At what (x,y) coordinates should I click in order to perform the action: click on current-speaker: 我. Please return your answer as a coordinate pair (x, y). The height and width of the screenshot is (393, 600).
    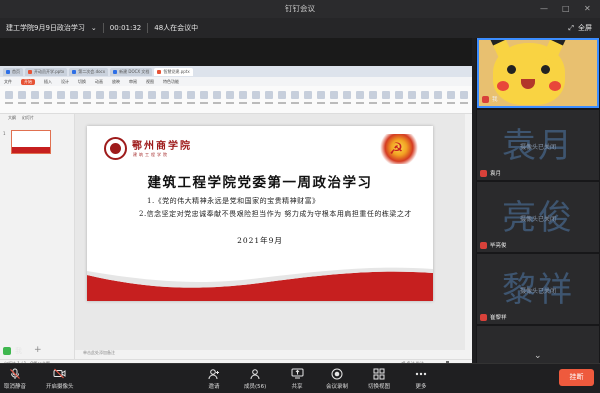
    Looking at the image, I should click on (12, 351).